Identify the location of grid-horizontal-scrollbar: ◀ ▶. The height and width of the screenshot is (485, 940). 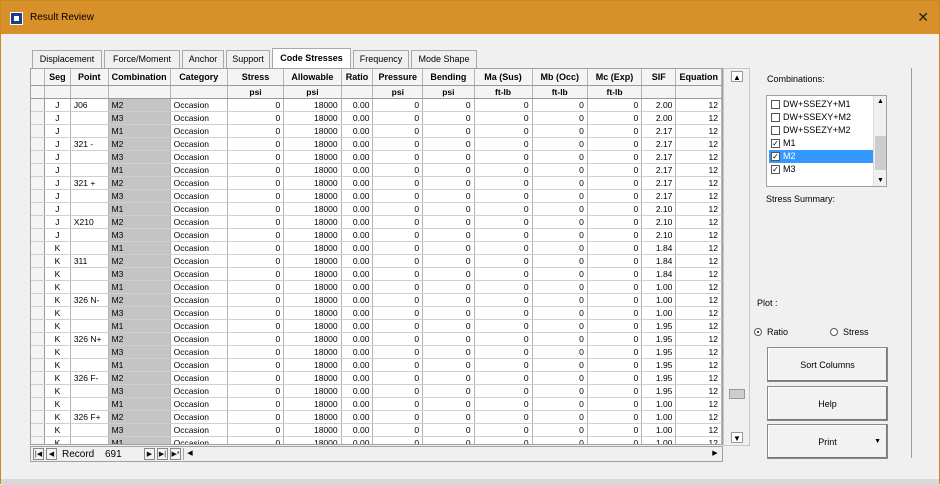
(452, 454).